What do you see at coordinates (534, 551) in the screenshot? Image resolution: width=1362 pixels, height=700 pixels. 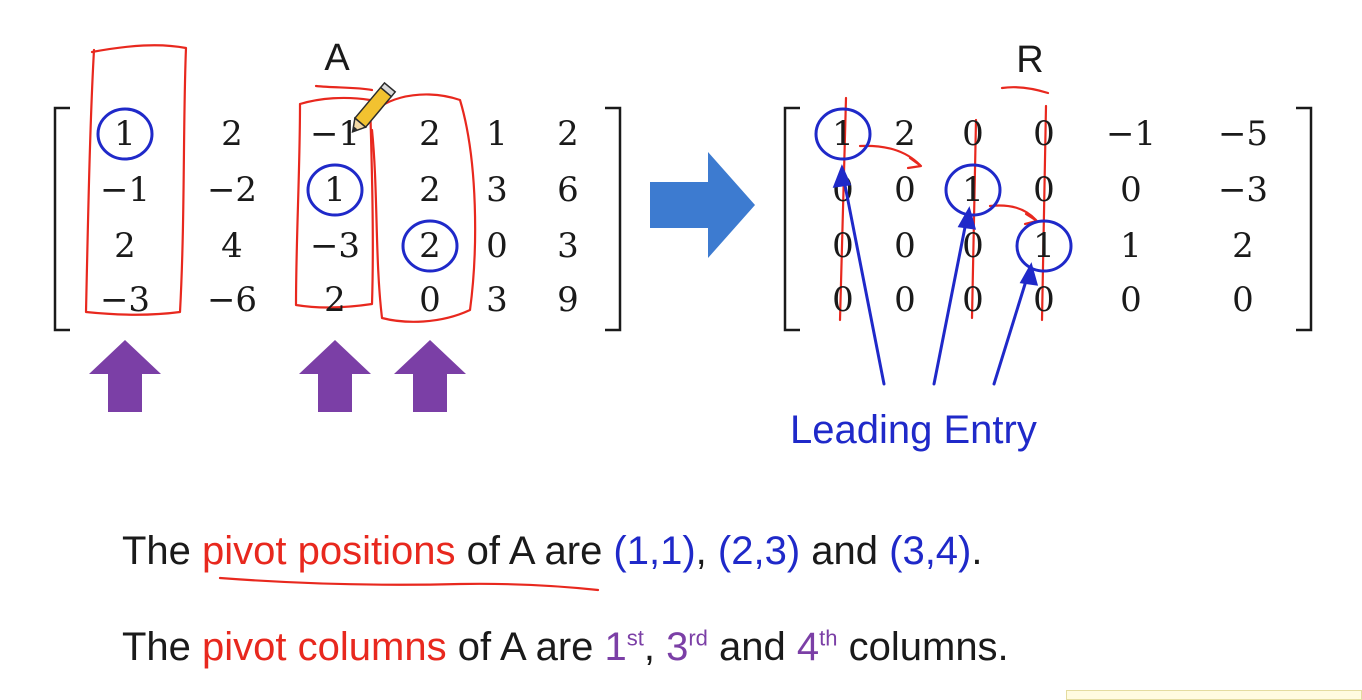 I see `sentence1-mid: of A are` at bounding box center [534, 551].